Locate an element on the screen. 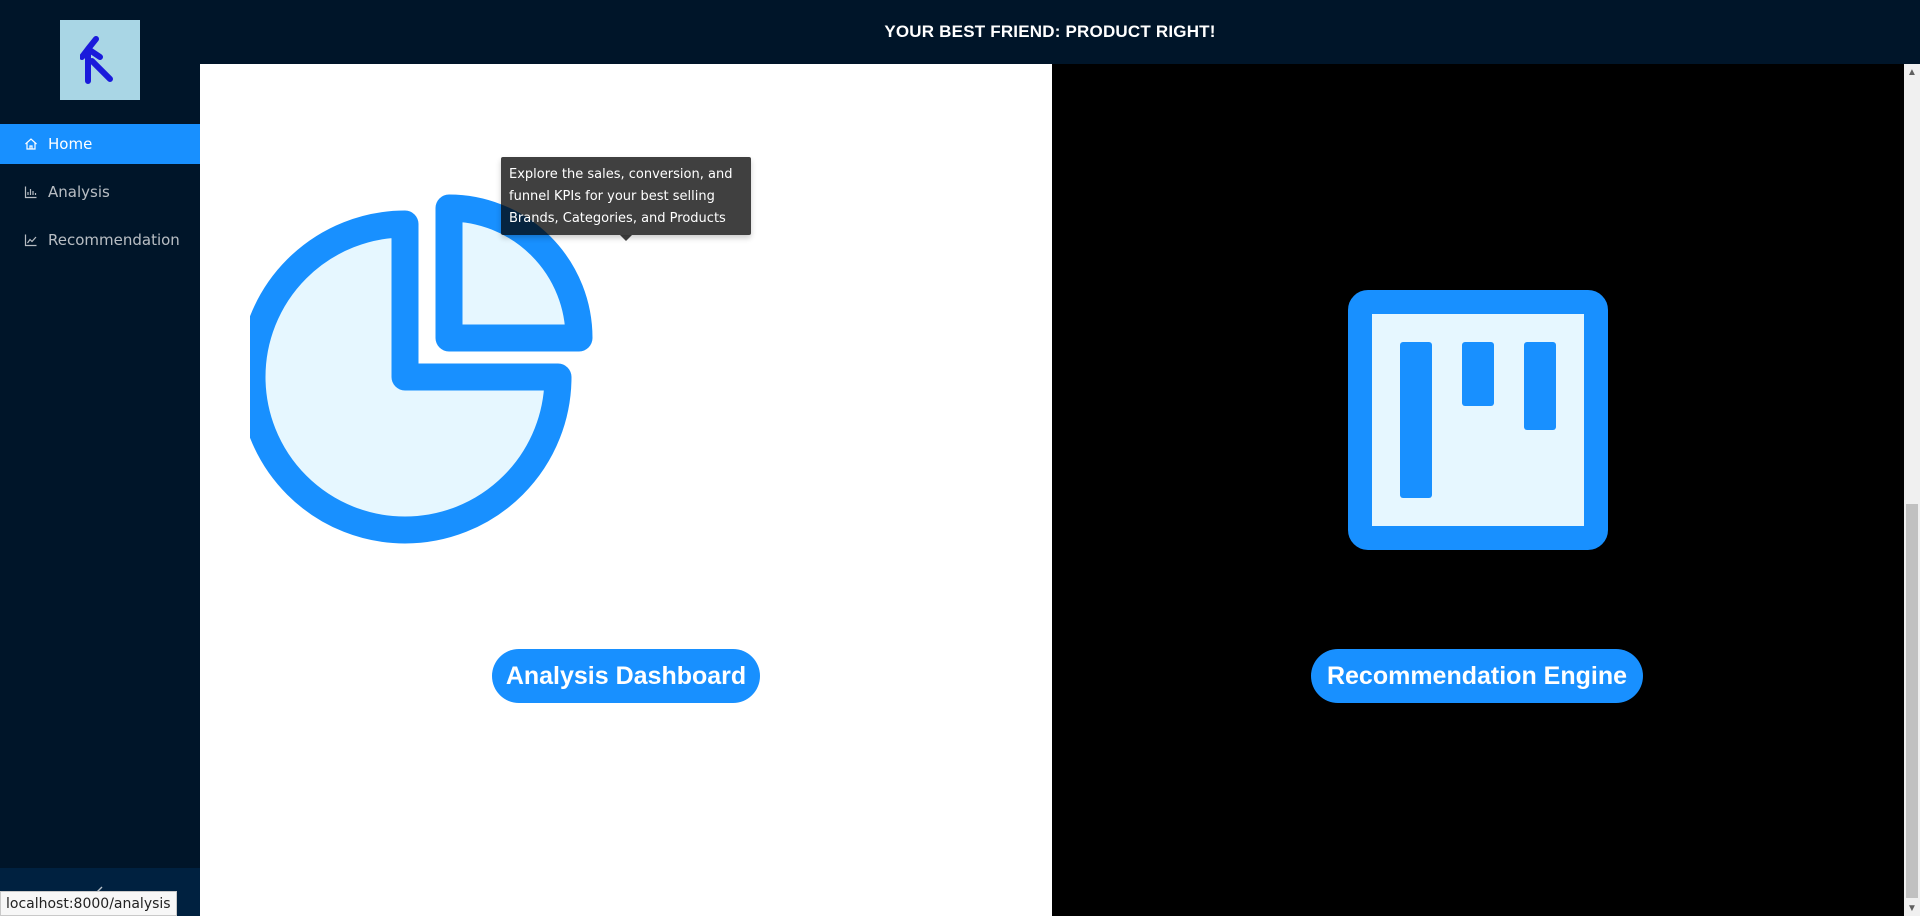 The height and width of the screenshot is (916, 1920). tooltip-arrow is located at coordinates (626, 238).